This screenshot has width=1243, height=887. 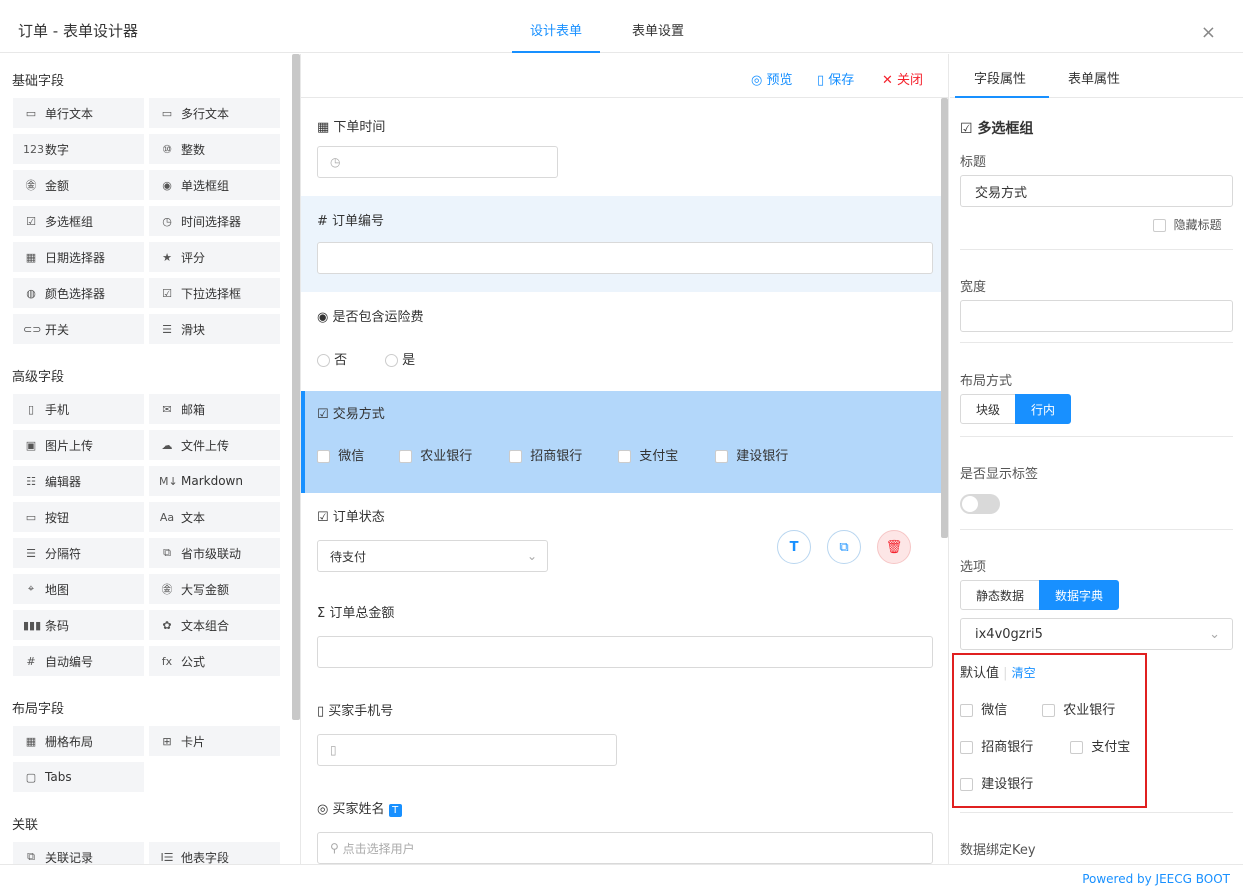 What do you see at coordinates (437, 162) in the screenshot?
I see `time-input: ◷` at bounding box center [437, 162].